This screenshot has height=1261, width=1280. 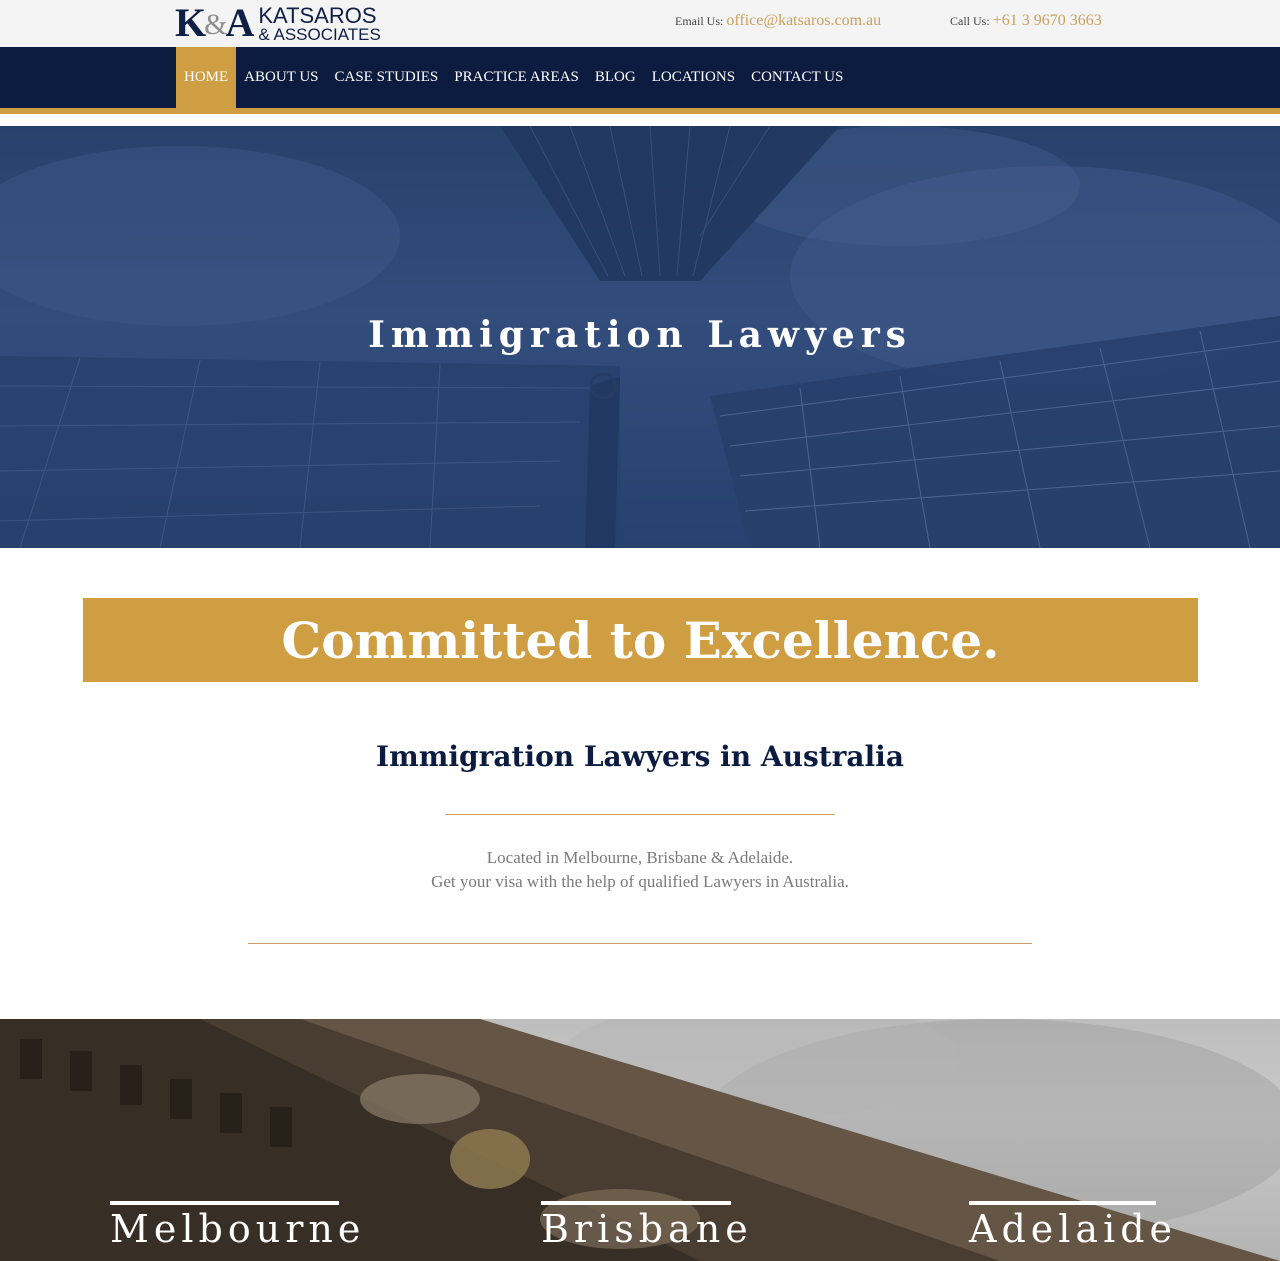 What do you see at coordinates (970, 21) in the screenshot?
I see `phone-label: Call Us:` at bounding box center [970, 21].